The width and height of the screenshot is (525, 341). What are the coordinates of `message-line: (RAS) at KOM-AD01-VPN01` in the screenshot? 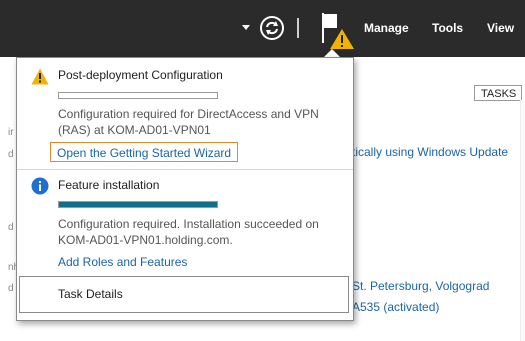 It's located at (134, 130).